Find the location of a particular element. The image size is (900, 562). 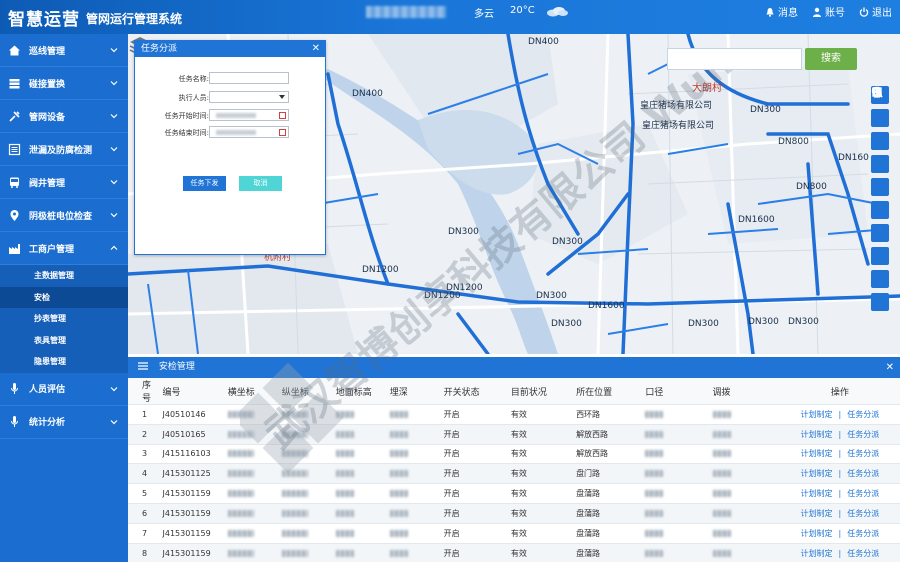

user-icon is located at coordinates (817, 12).